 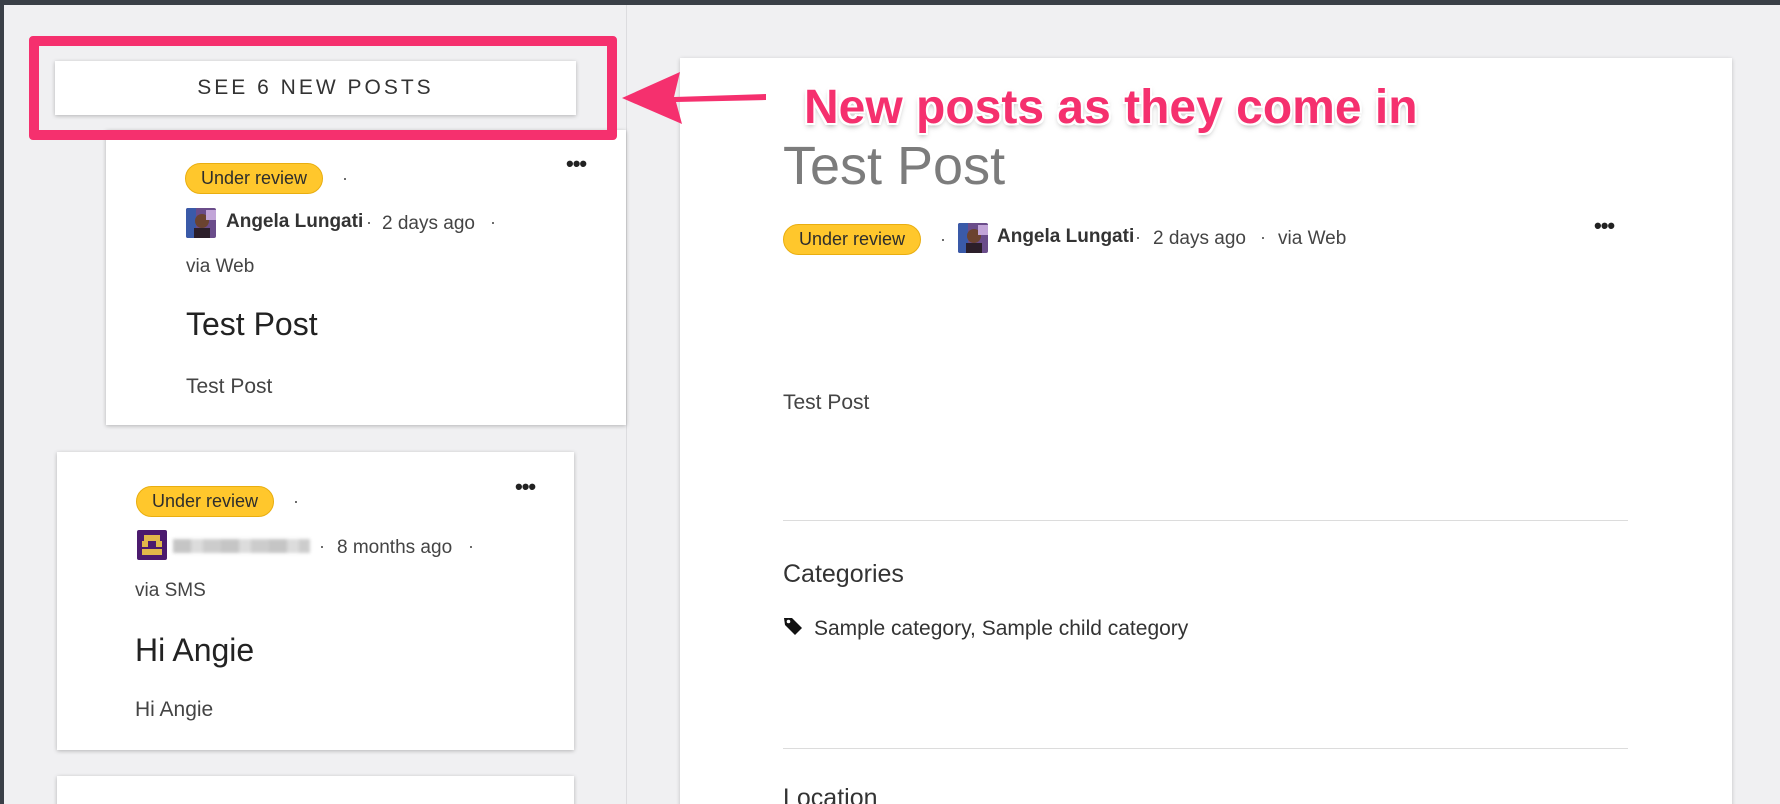 What do you see at coordinates (894, 166) in the screenshot?
I see `detail-title: Test Post` at bounding box center [894, 166].